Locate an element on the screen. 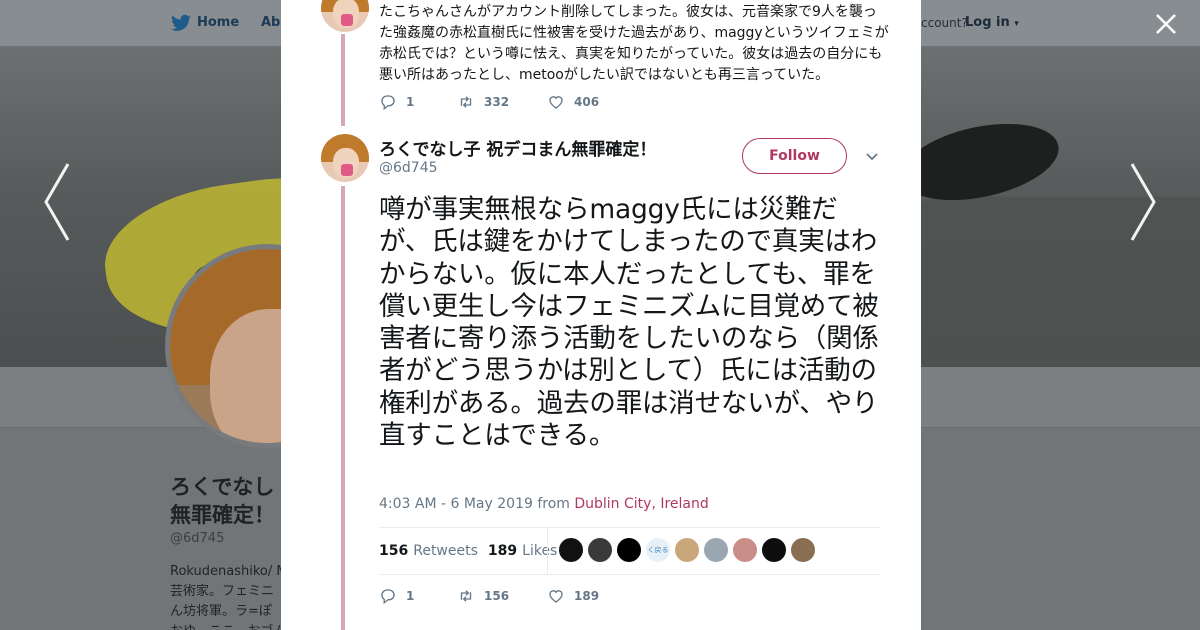  likes-label: Likes is located at coordinates (539, 551).